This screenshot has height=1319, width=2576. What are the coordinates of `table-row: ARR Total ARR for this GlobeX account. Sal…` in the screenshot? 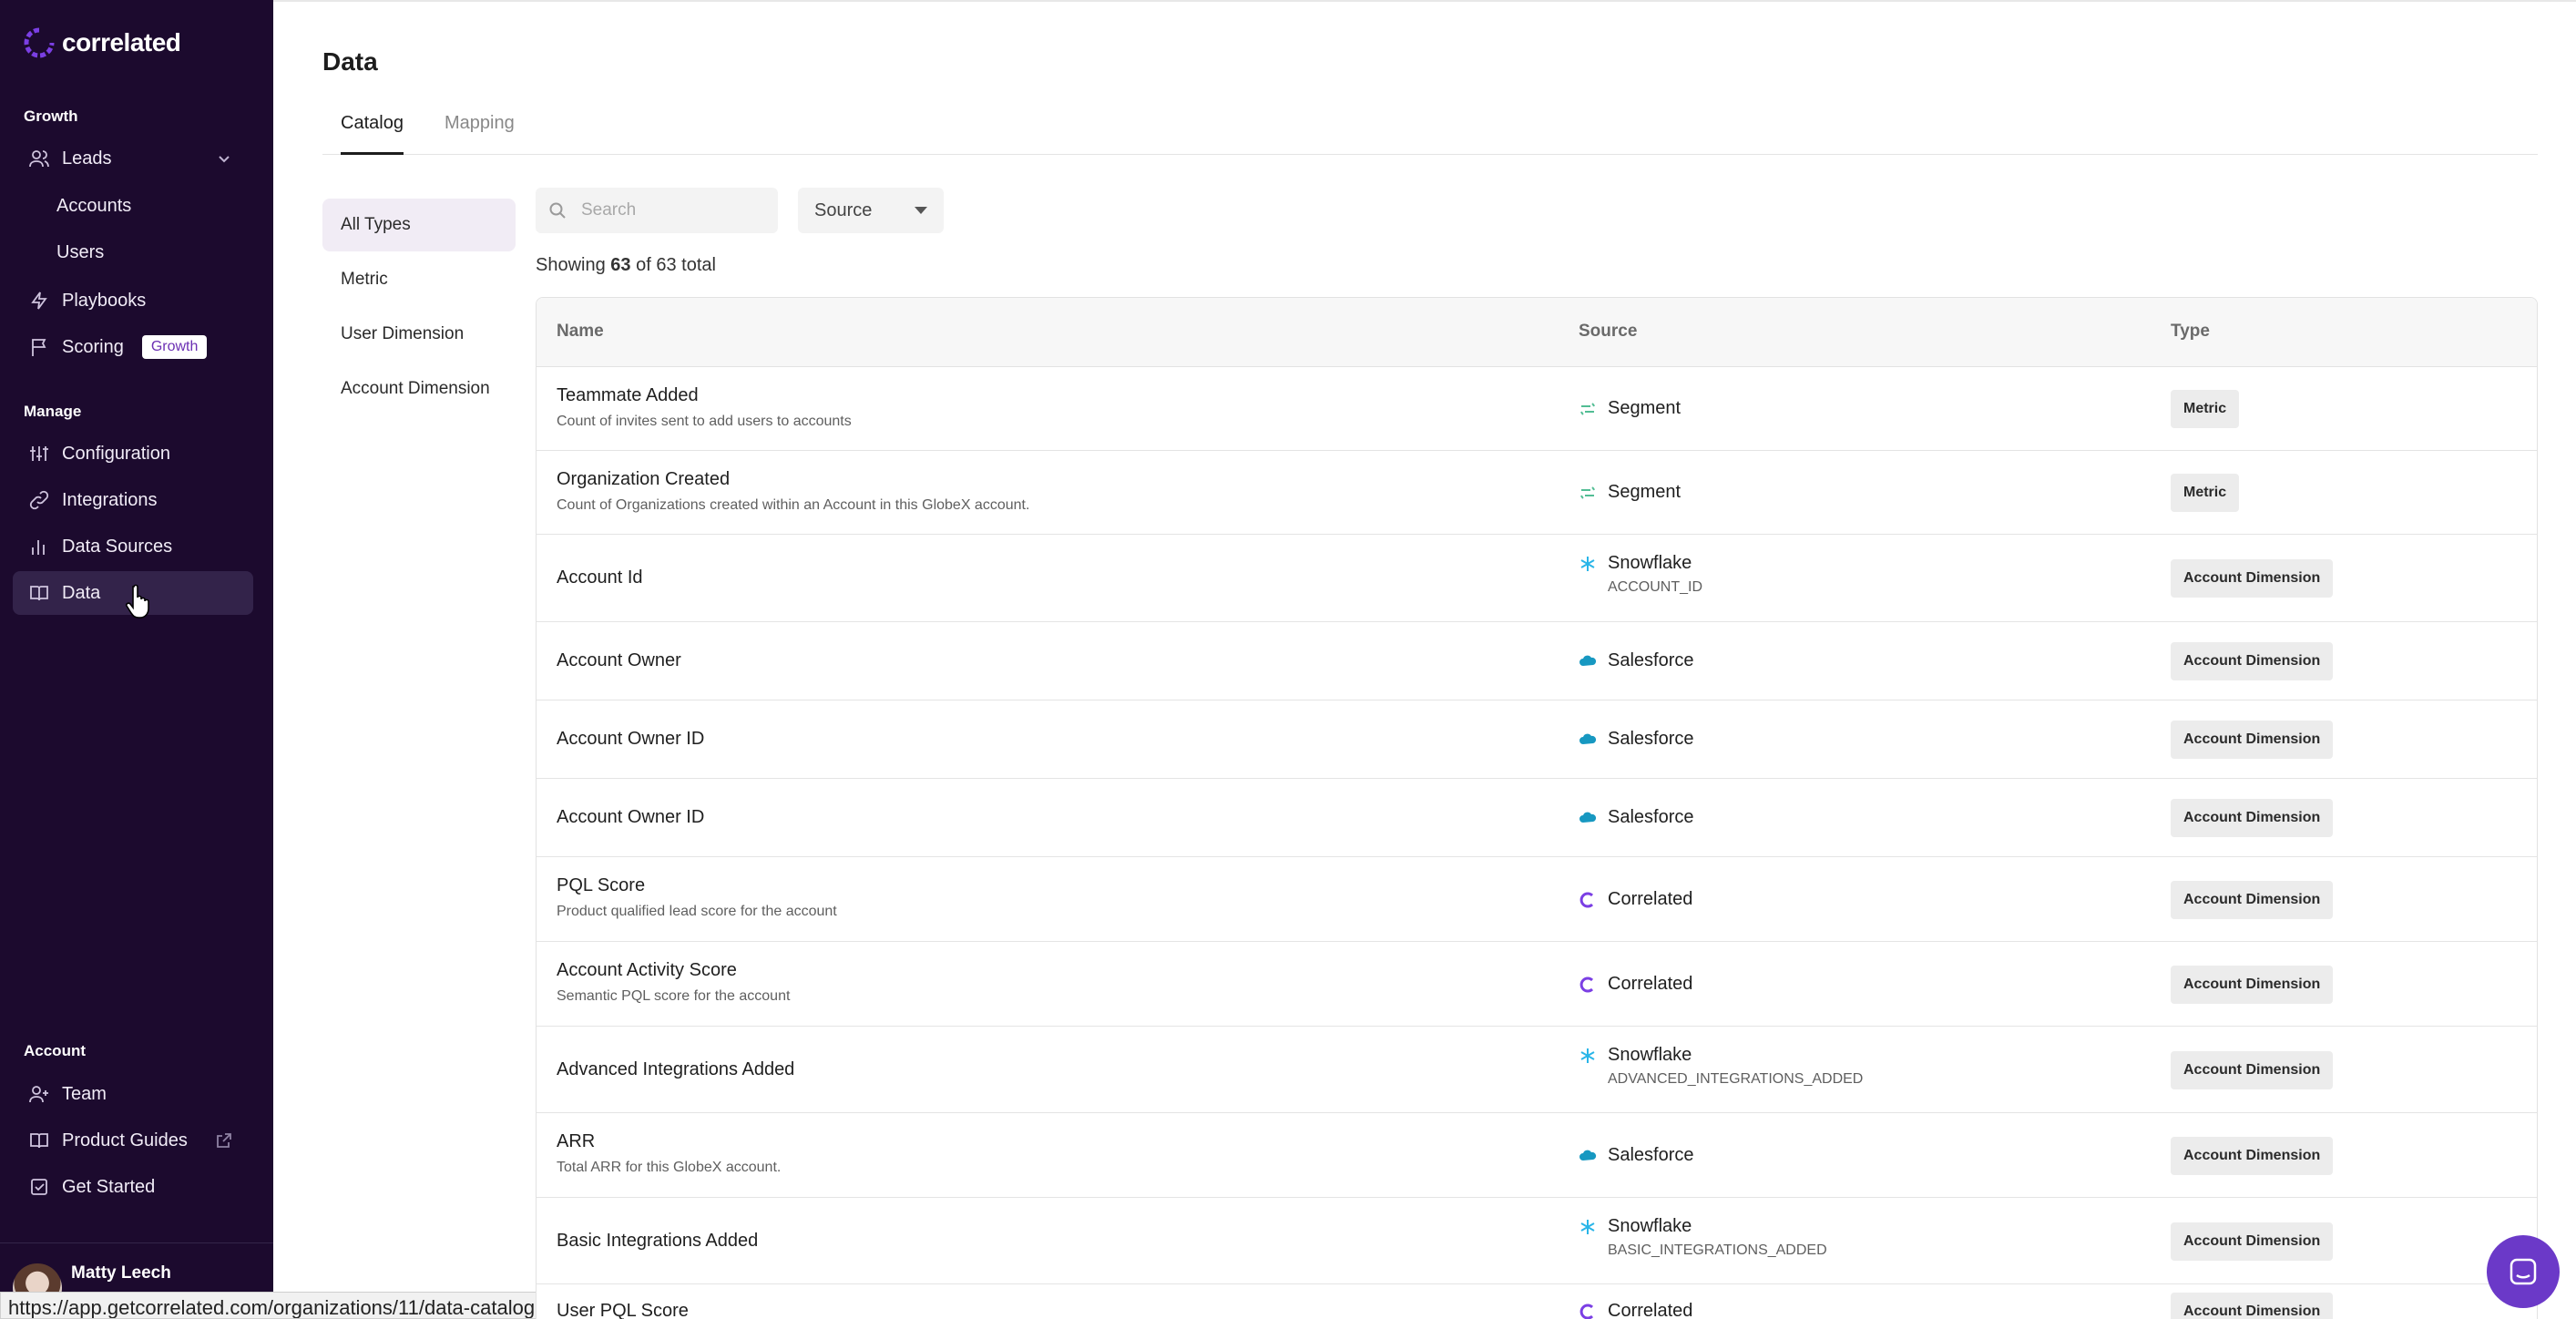 It's located at (1537, 1155).